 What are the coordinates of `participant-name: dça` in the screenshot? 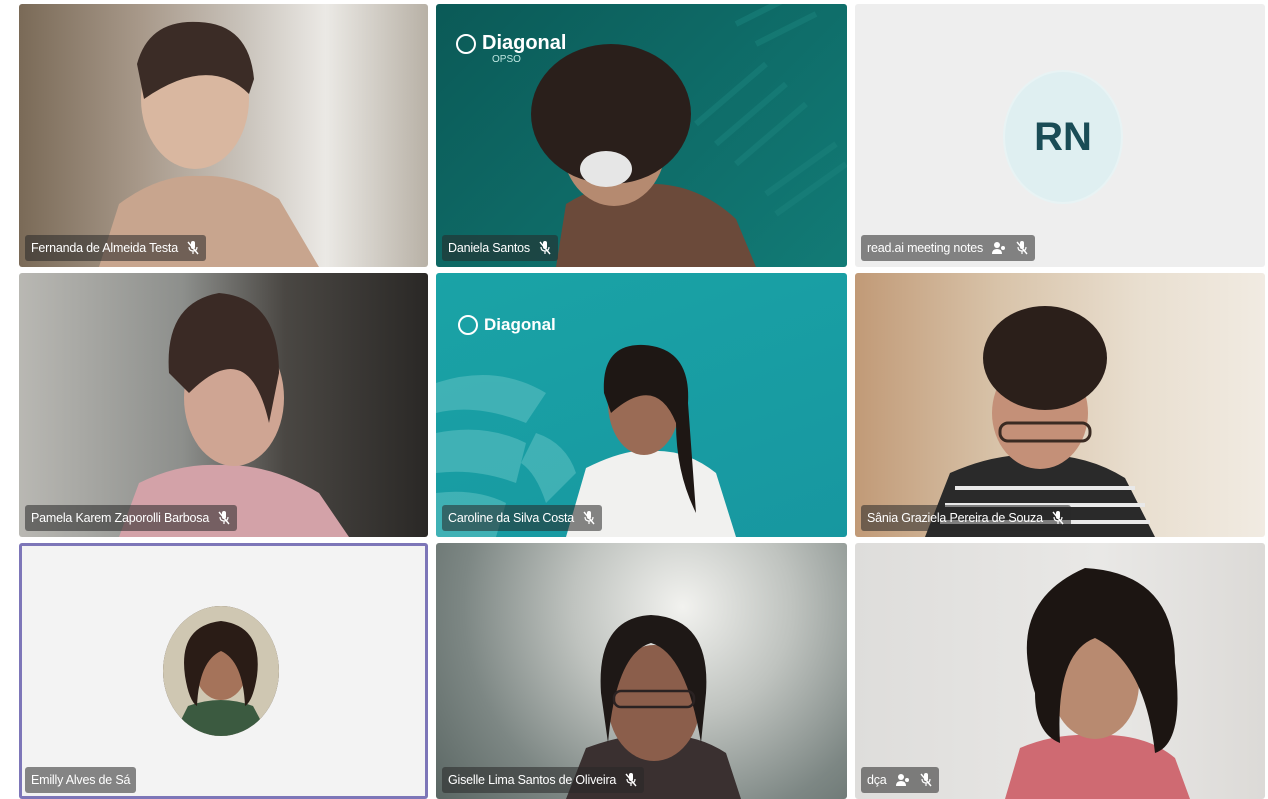 It's located at (877, 780).